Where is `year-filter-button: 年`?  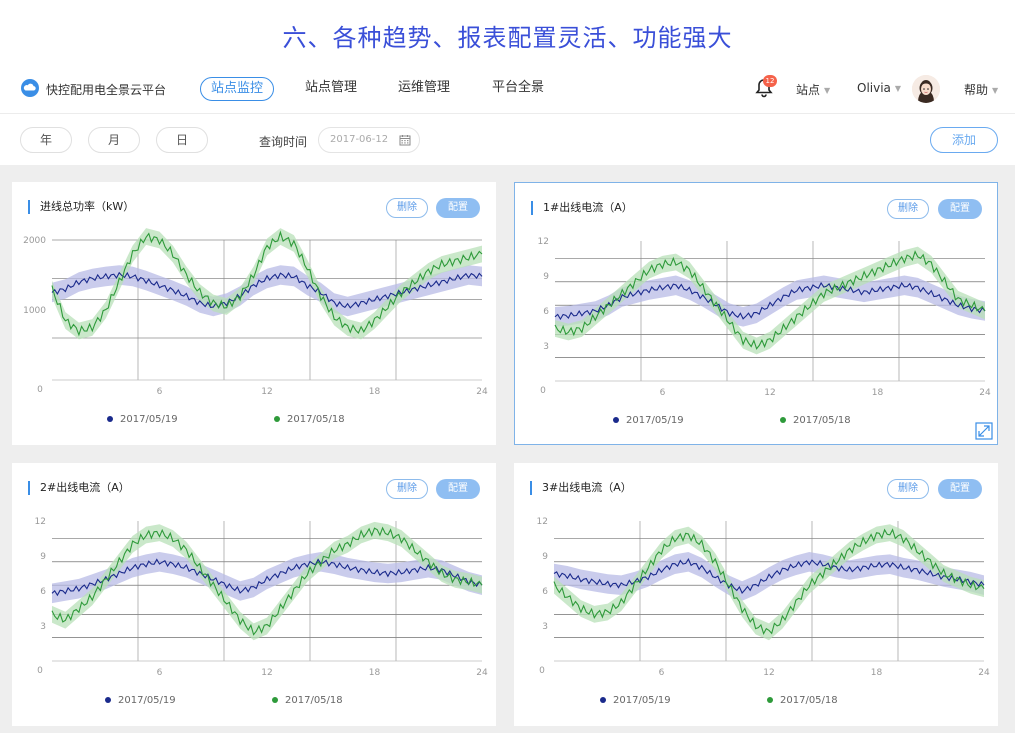 year-filter-button: 年 is located at coordinates (46, 140).